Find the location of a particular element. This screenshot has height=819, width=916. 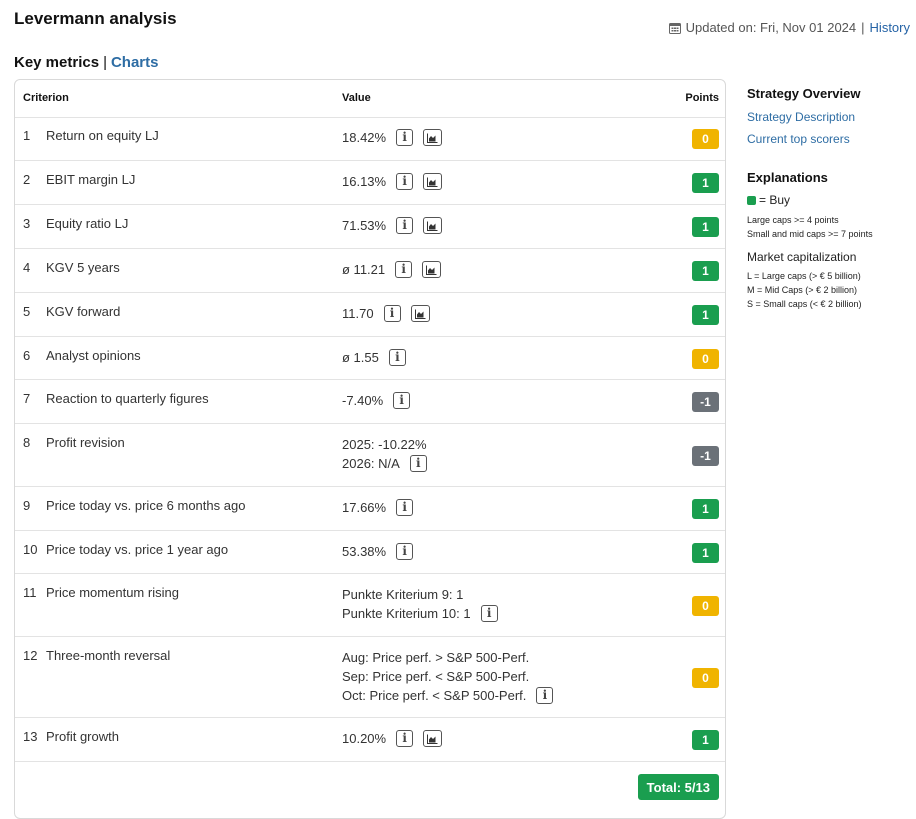

value-text: 11.70 is located at coordinates (358, 313).